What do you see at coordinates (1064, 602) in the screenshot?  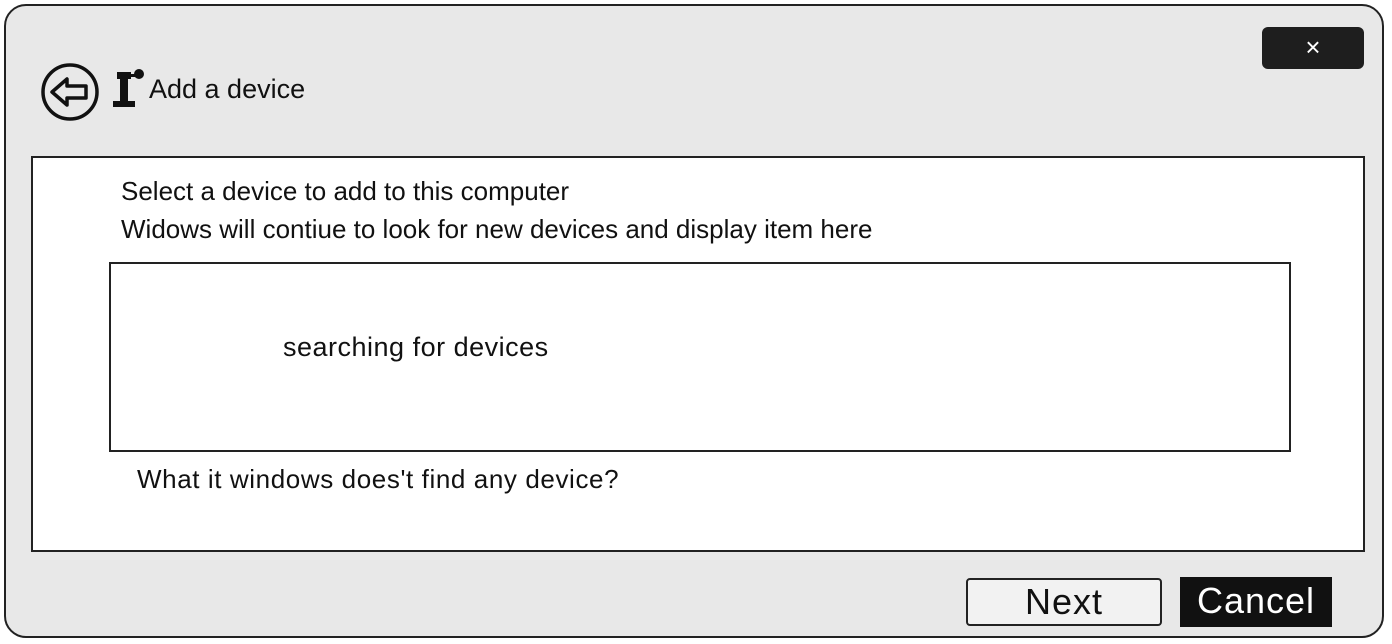 I see `next-button: Next` at bounding box center [1064, 602].